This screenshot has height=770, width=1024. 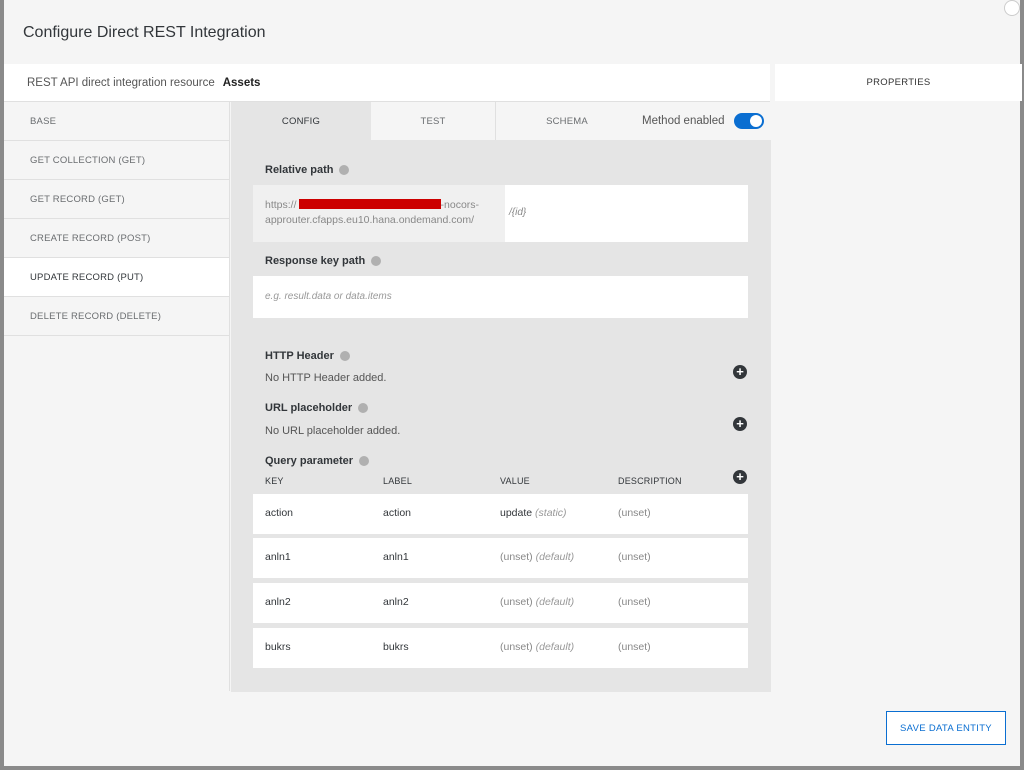 What do you see at coordinates (116, 316) in the screenshot?
I see `sidebar-item-delete-record: DELETE RECORD (DELETE)` at bounding box center [116, 316].